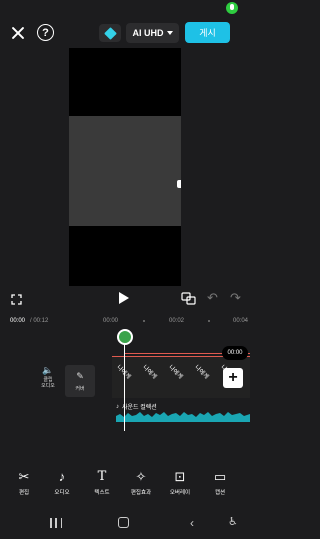 This screenshot has width=320, height=539. Describe the element at coordinates (80, 375) in the screenshot. I see `pencil-icon: ✎` at that location.